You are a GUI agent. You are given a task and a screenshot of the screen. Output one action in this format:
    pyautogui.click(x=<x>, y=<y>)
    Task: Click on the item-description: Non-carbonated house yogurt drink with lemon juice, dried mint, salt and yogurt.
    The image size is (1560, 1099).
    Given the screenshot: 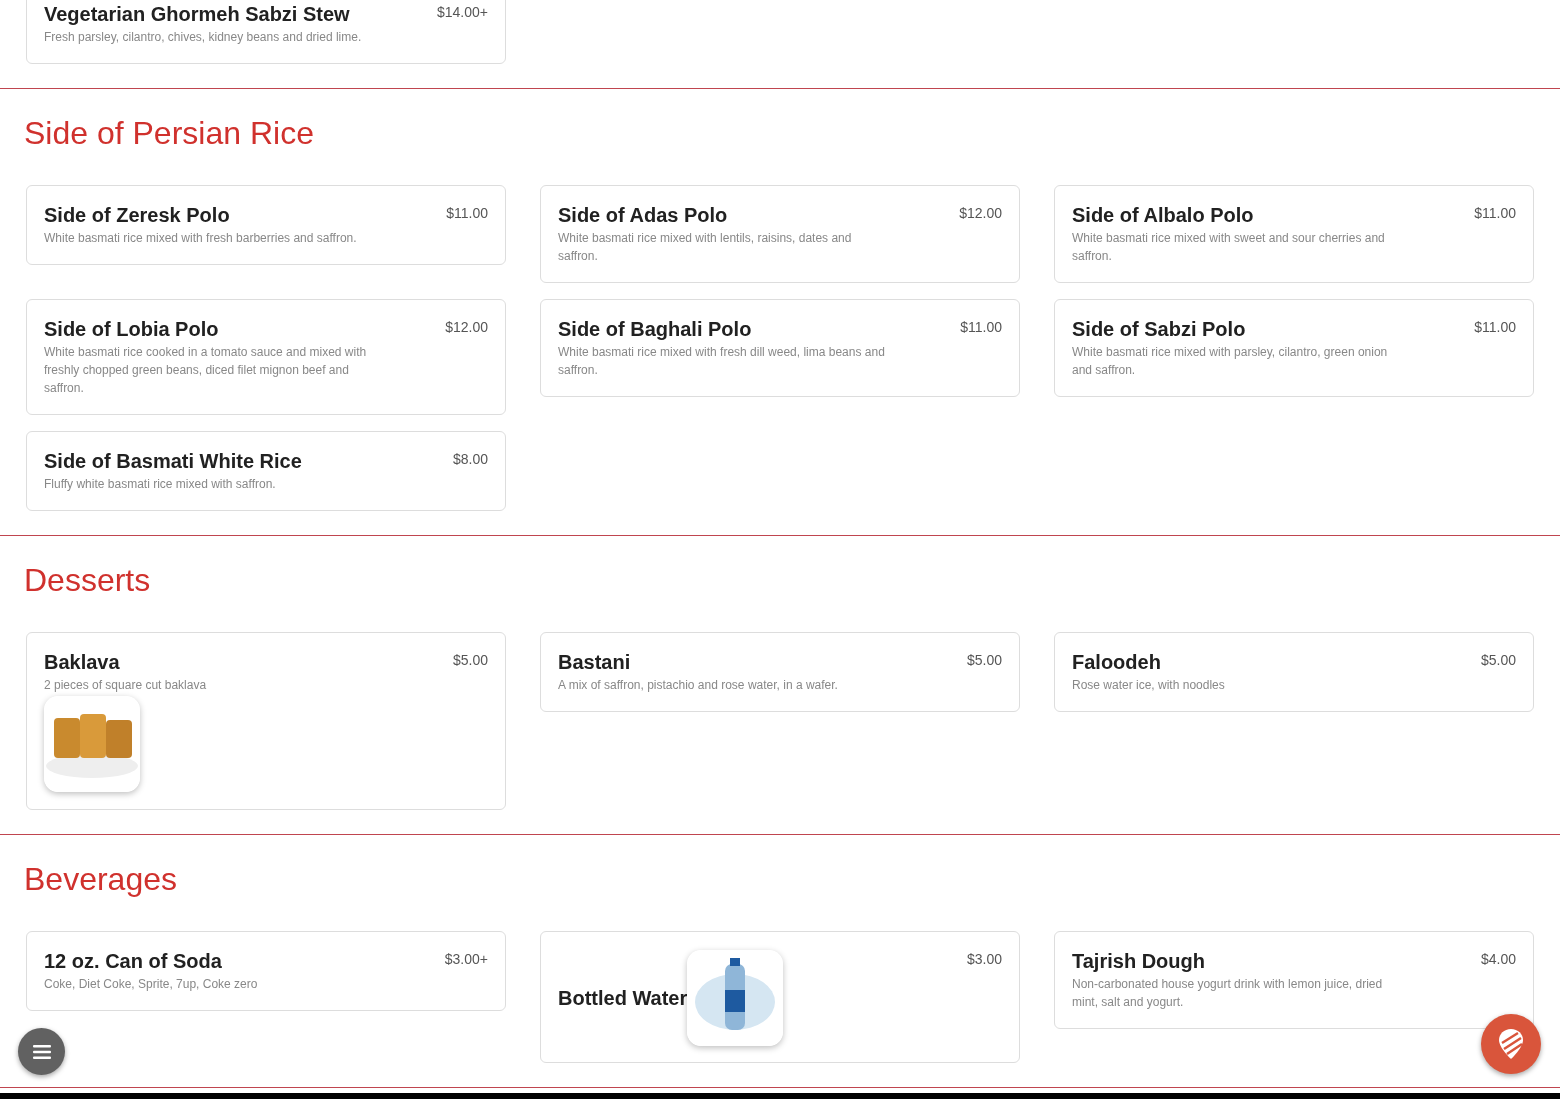 What is the action you would take?
    pyautogui.click(x=1228, y=993)
    